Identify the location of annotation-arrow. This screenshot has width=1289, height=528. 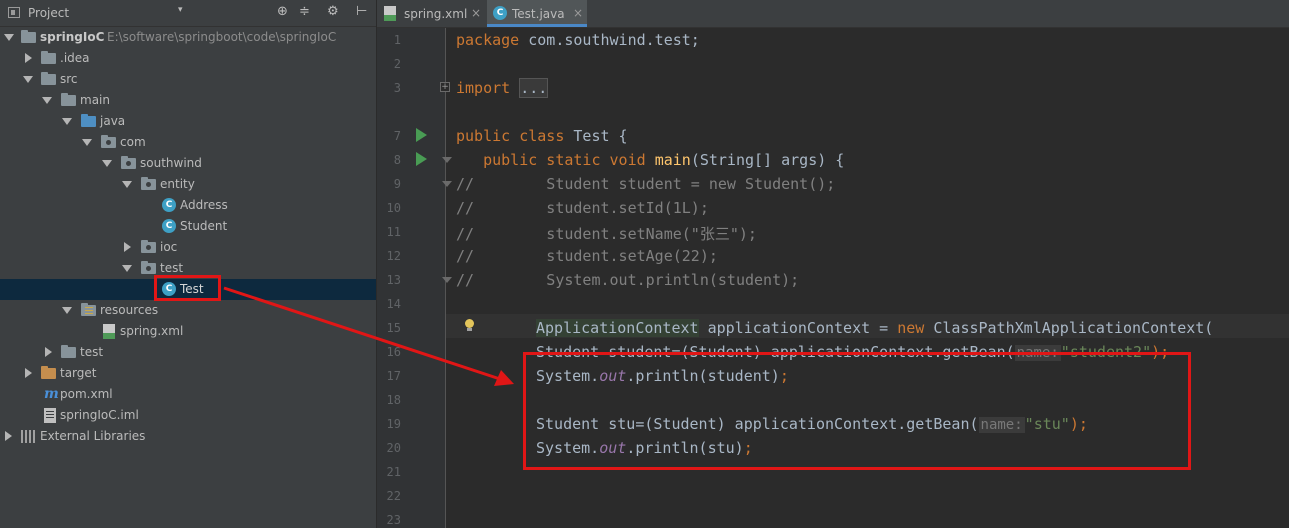
(368, 336).